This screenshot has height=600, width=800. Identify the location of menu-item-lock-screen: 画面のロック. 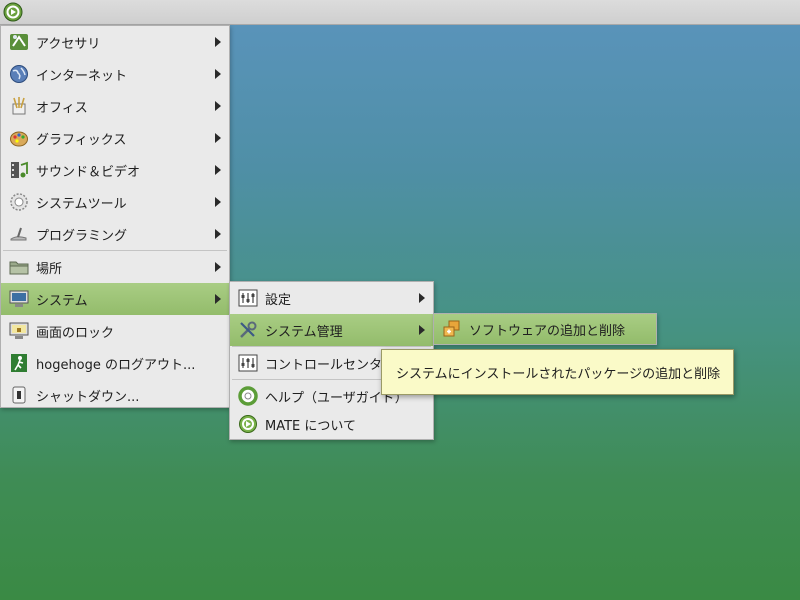
(115, 331).